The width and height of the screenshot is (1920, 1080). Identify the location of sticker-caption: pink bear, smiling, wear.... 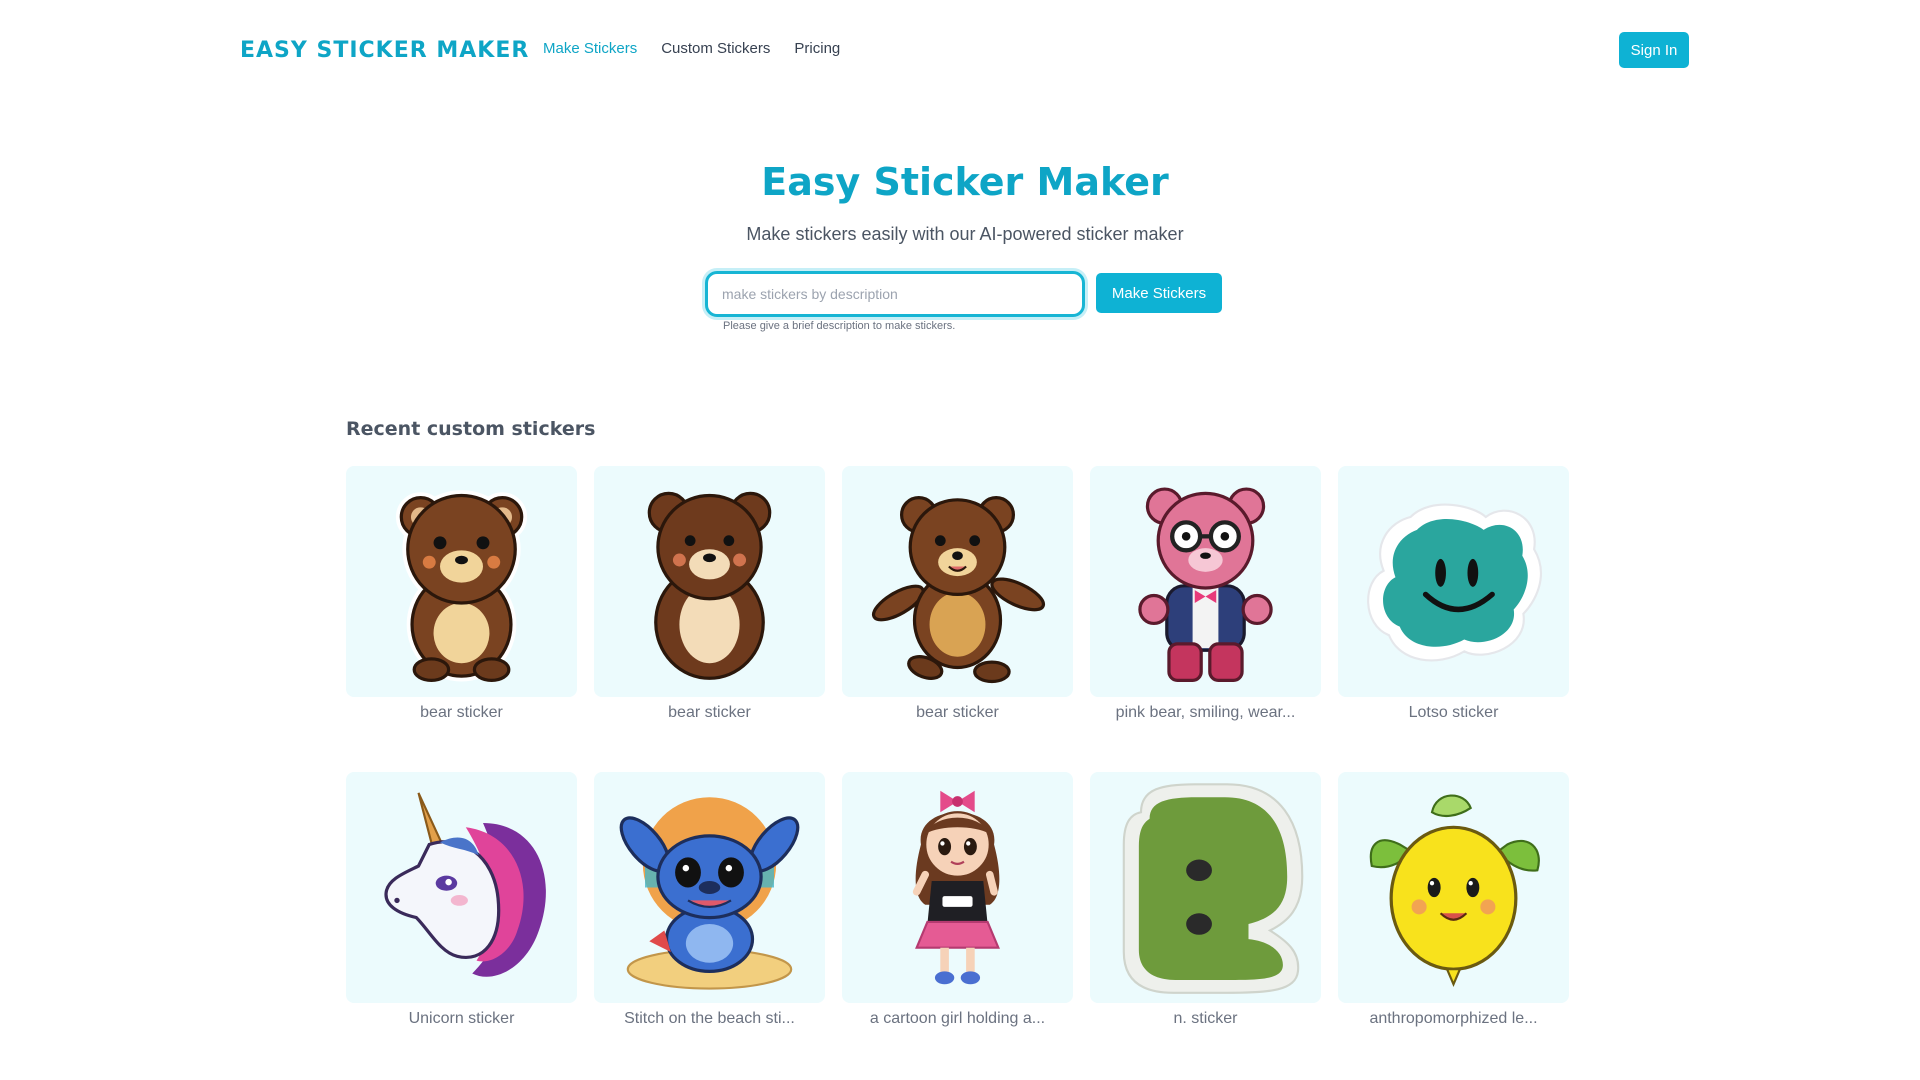
(1205, 712).